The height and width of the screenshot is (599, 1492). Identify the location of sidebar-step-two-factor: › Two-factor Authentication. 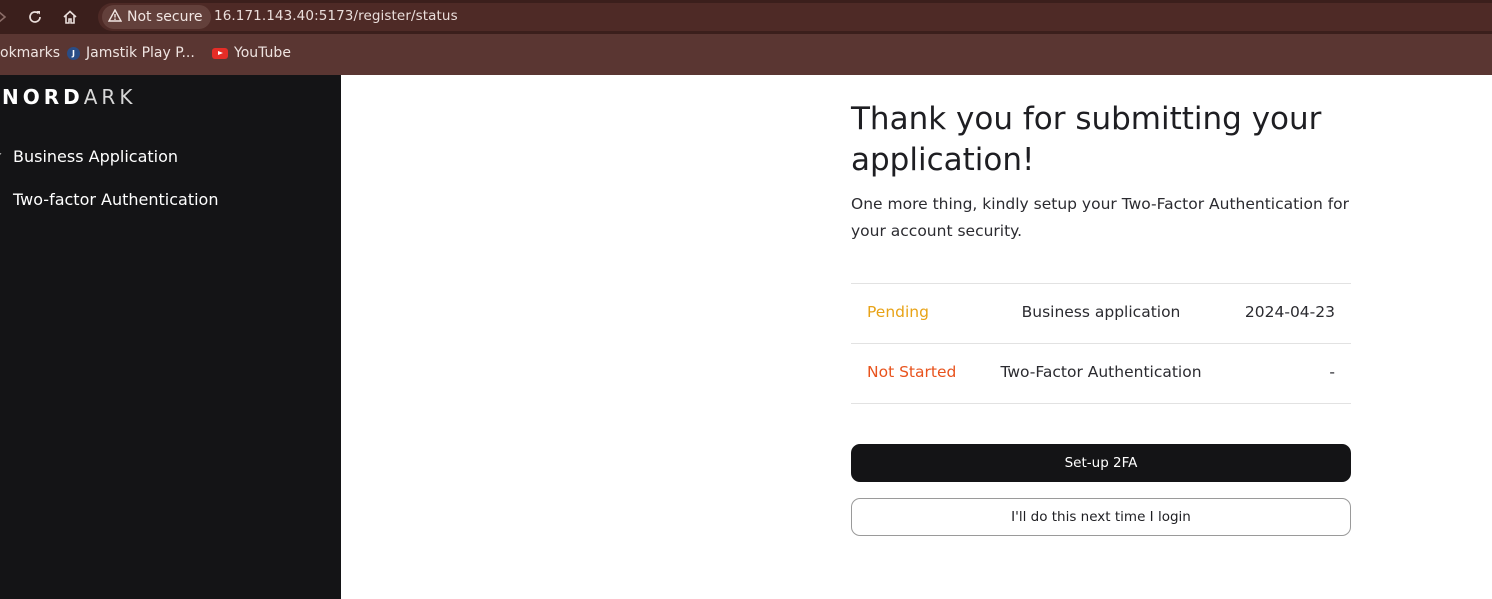
(109, 199).